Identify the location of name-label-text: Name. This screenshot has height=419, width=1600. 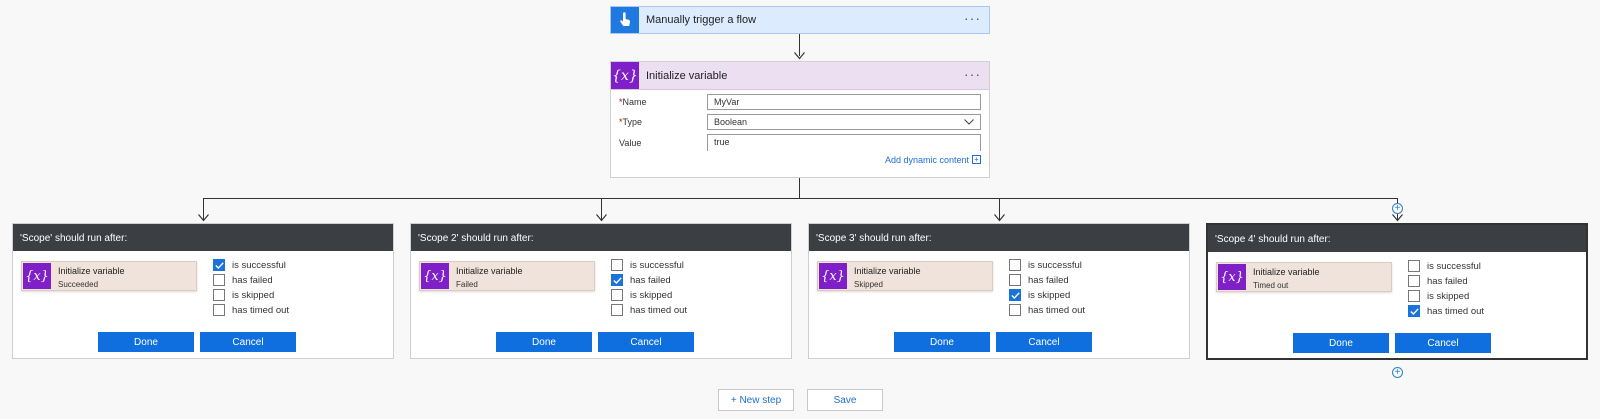
(634, 102).